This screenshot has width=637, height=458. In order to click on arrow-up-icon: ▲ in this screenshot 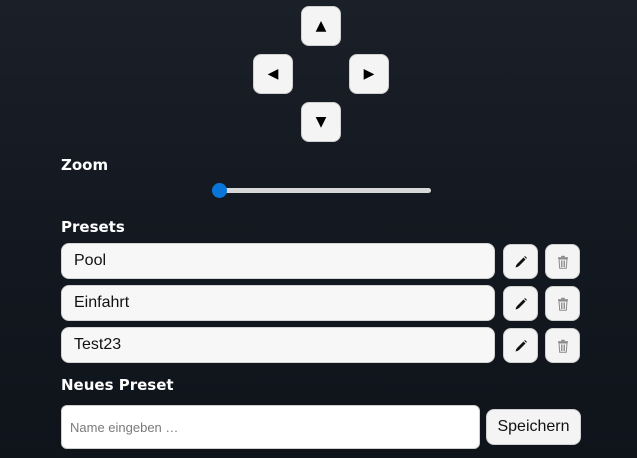, I will do `click(321, 26)`.